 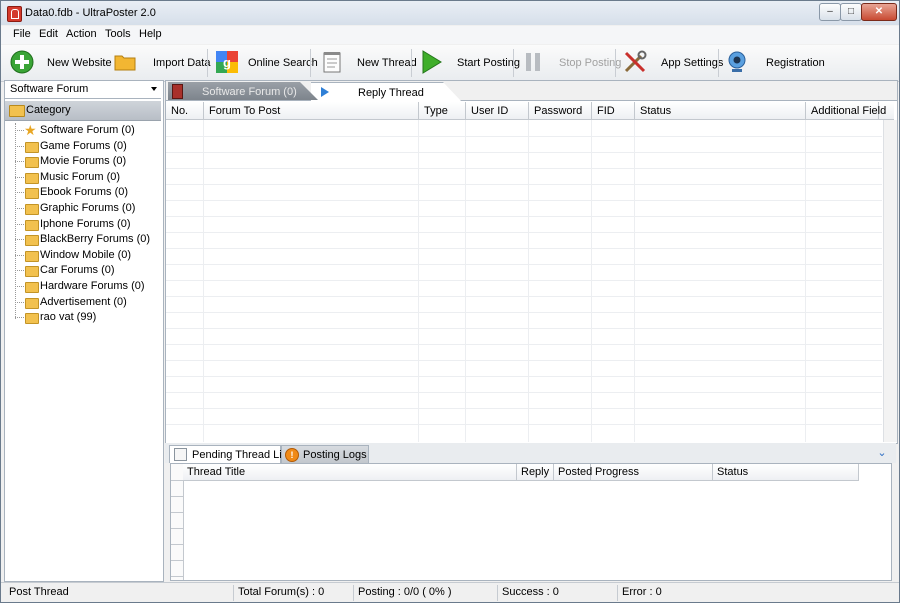 I want to click on category-item: BlackBerry Forums (0), so click(x=83, y=239).